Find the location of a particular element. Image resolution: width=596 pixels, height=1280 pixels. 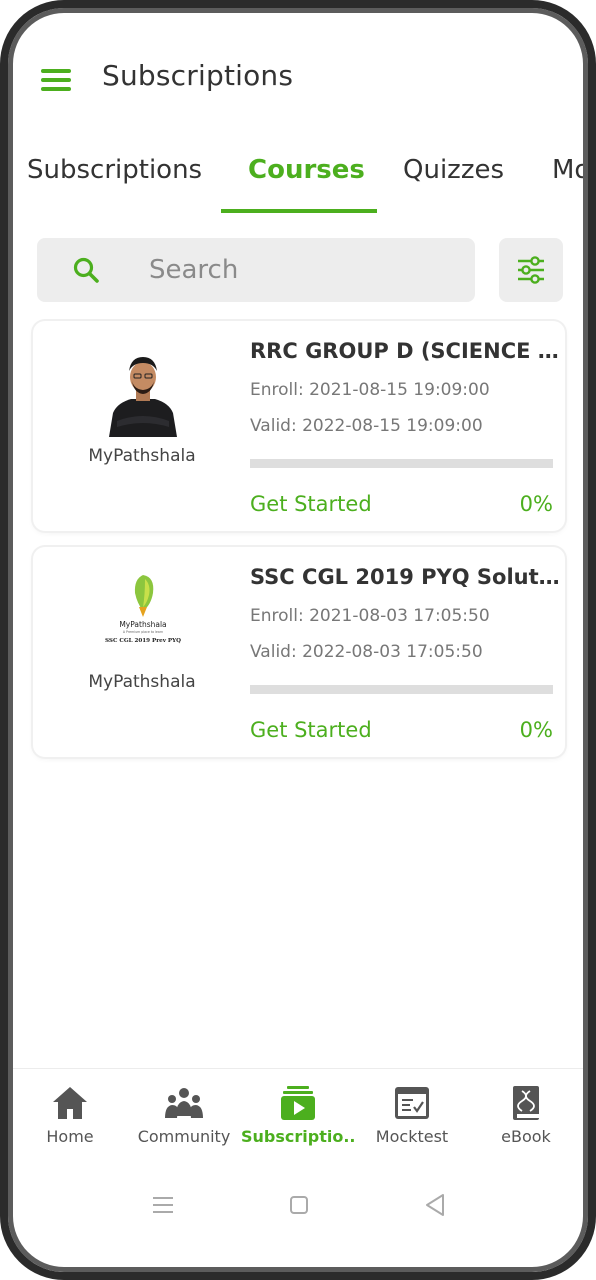

back-triangle-icon is located at coordinates (435, 1205).